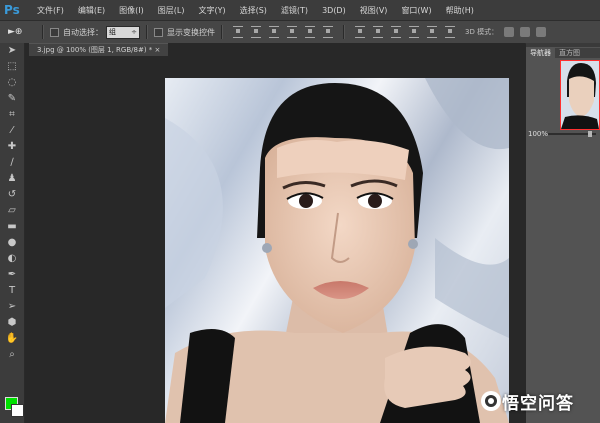 The height and width of the screenshot is (423, 600). Describe the element at coordinates (12, 195) in the screenshot. I see `history-brush-tool-icon: ↺` at that location.